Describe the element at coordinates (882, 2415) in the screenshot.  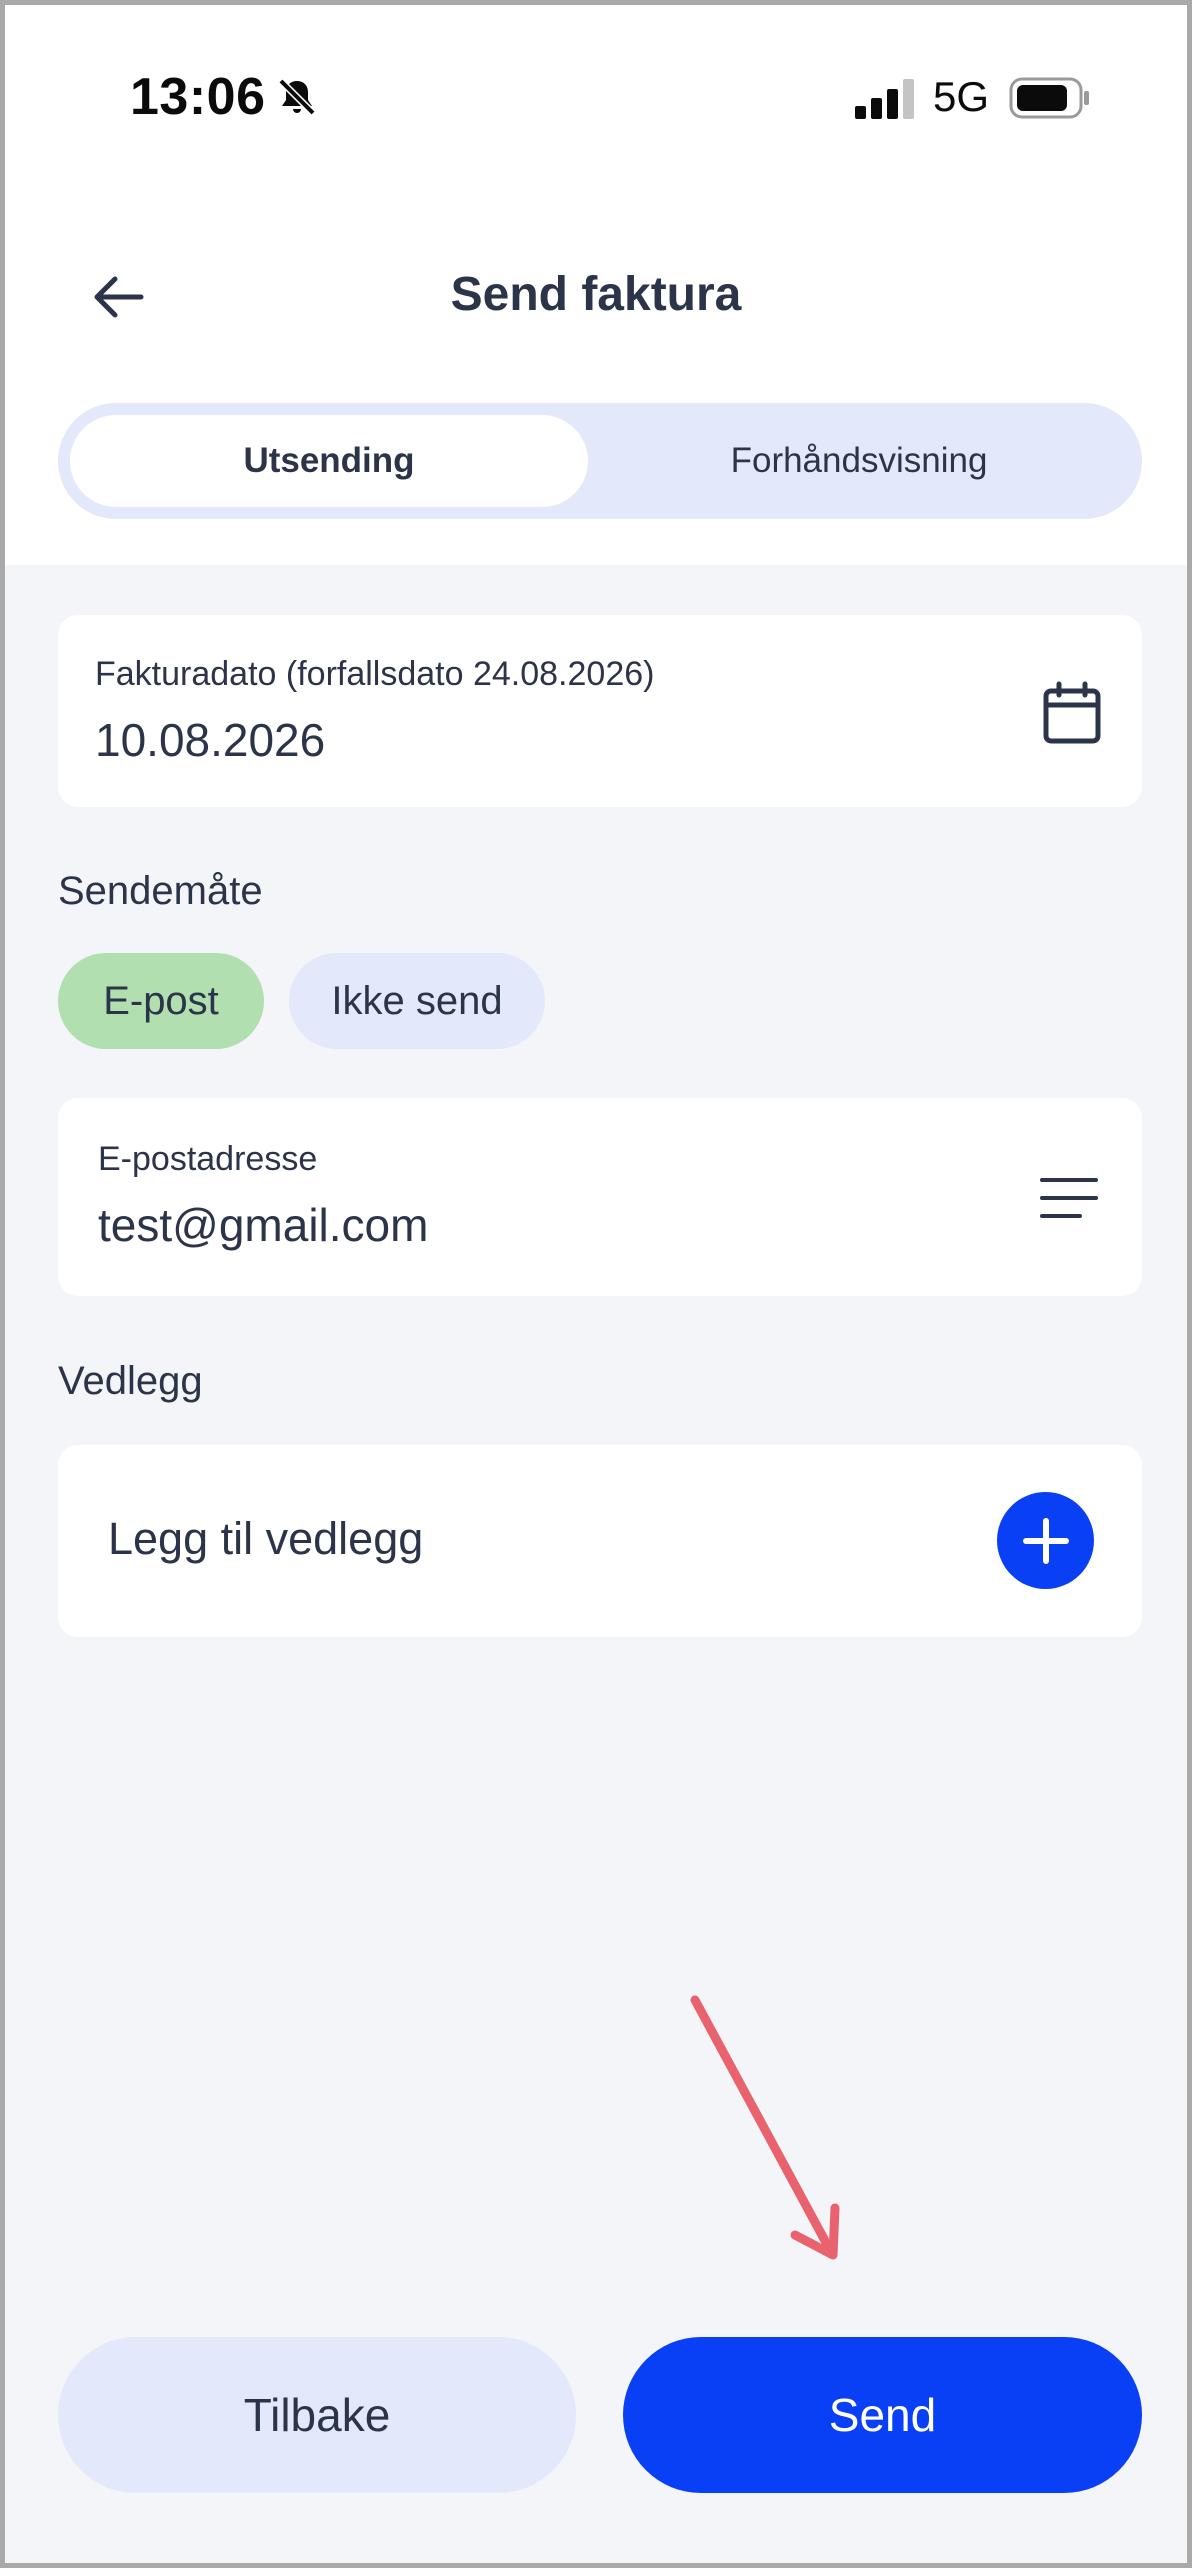
I see `send-button: Send` at that location.